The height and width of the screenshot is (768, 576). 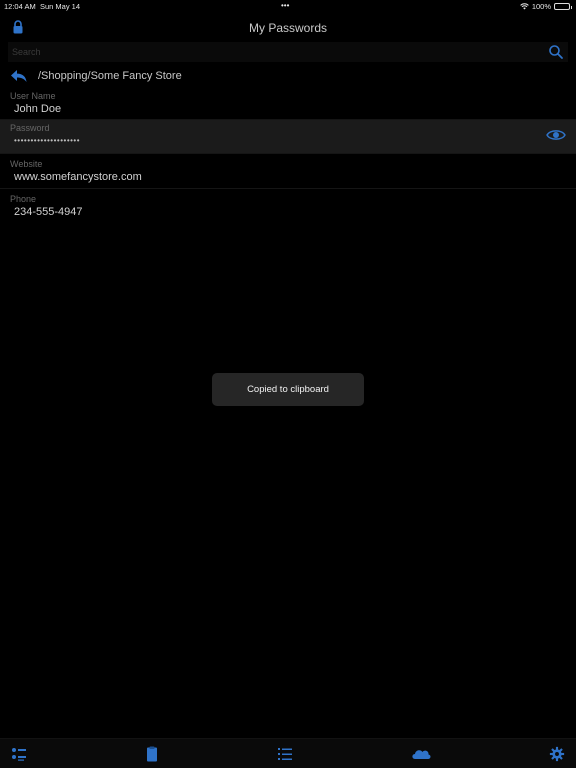 I want to click on search-input, so click(x=272, y=52).